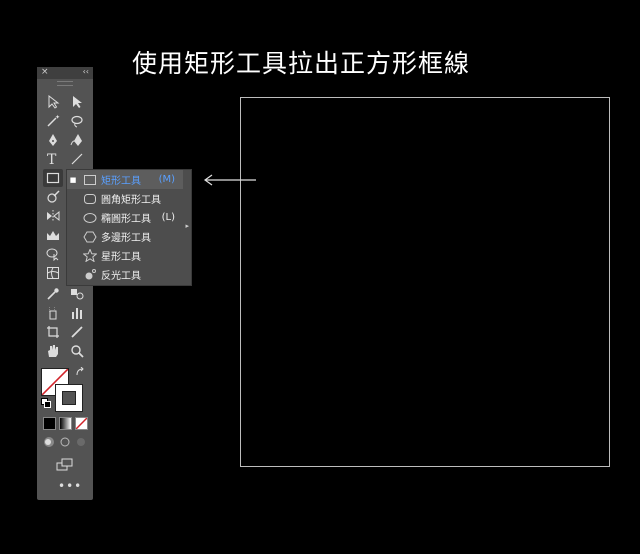 This screenshot has width=640, height=554. Describe the element at coordinates (90, 237) in the screenshot. I see `polygon-icon` at that location.